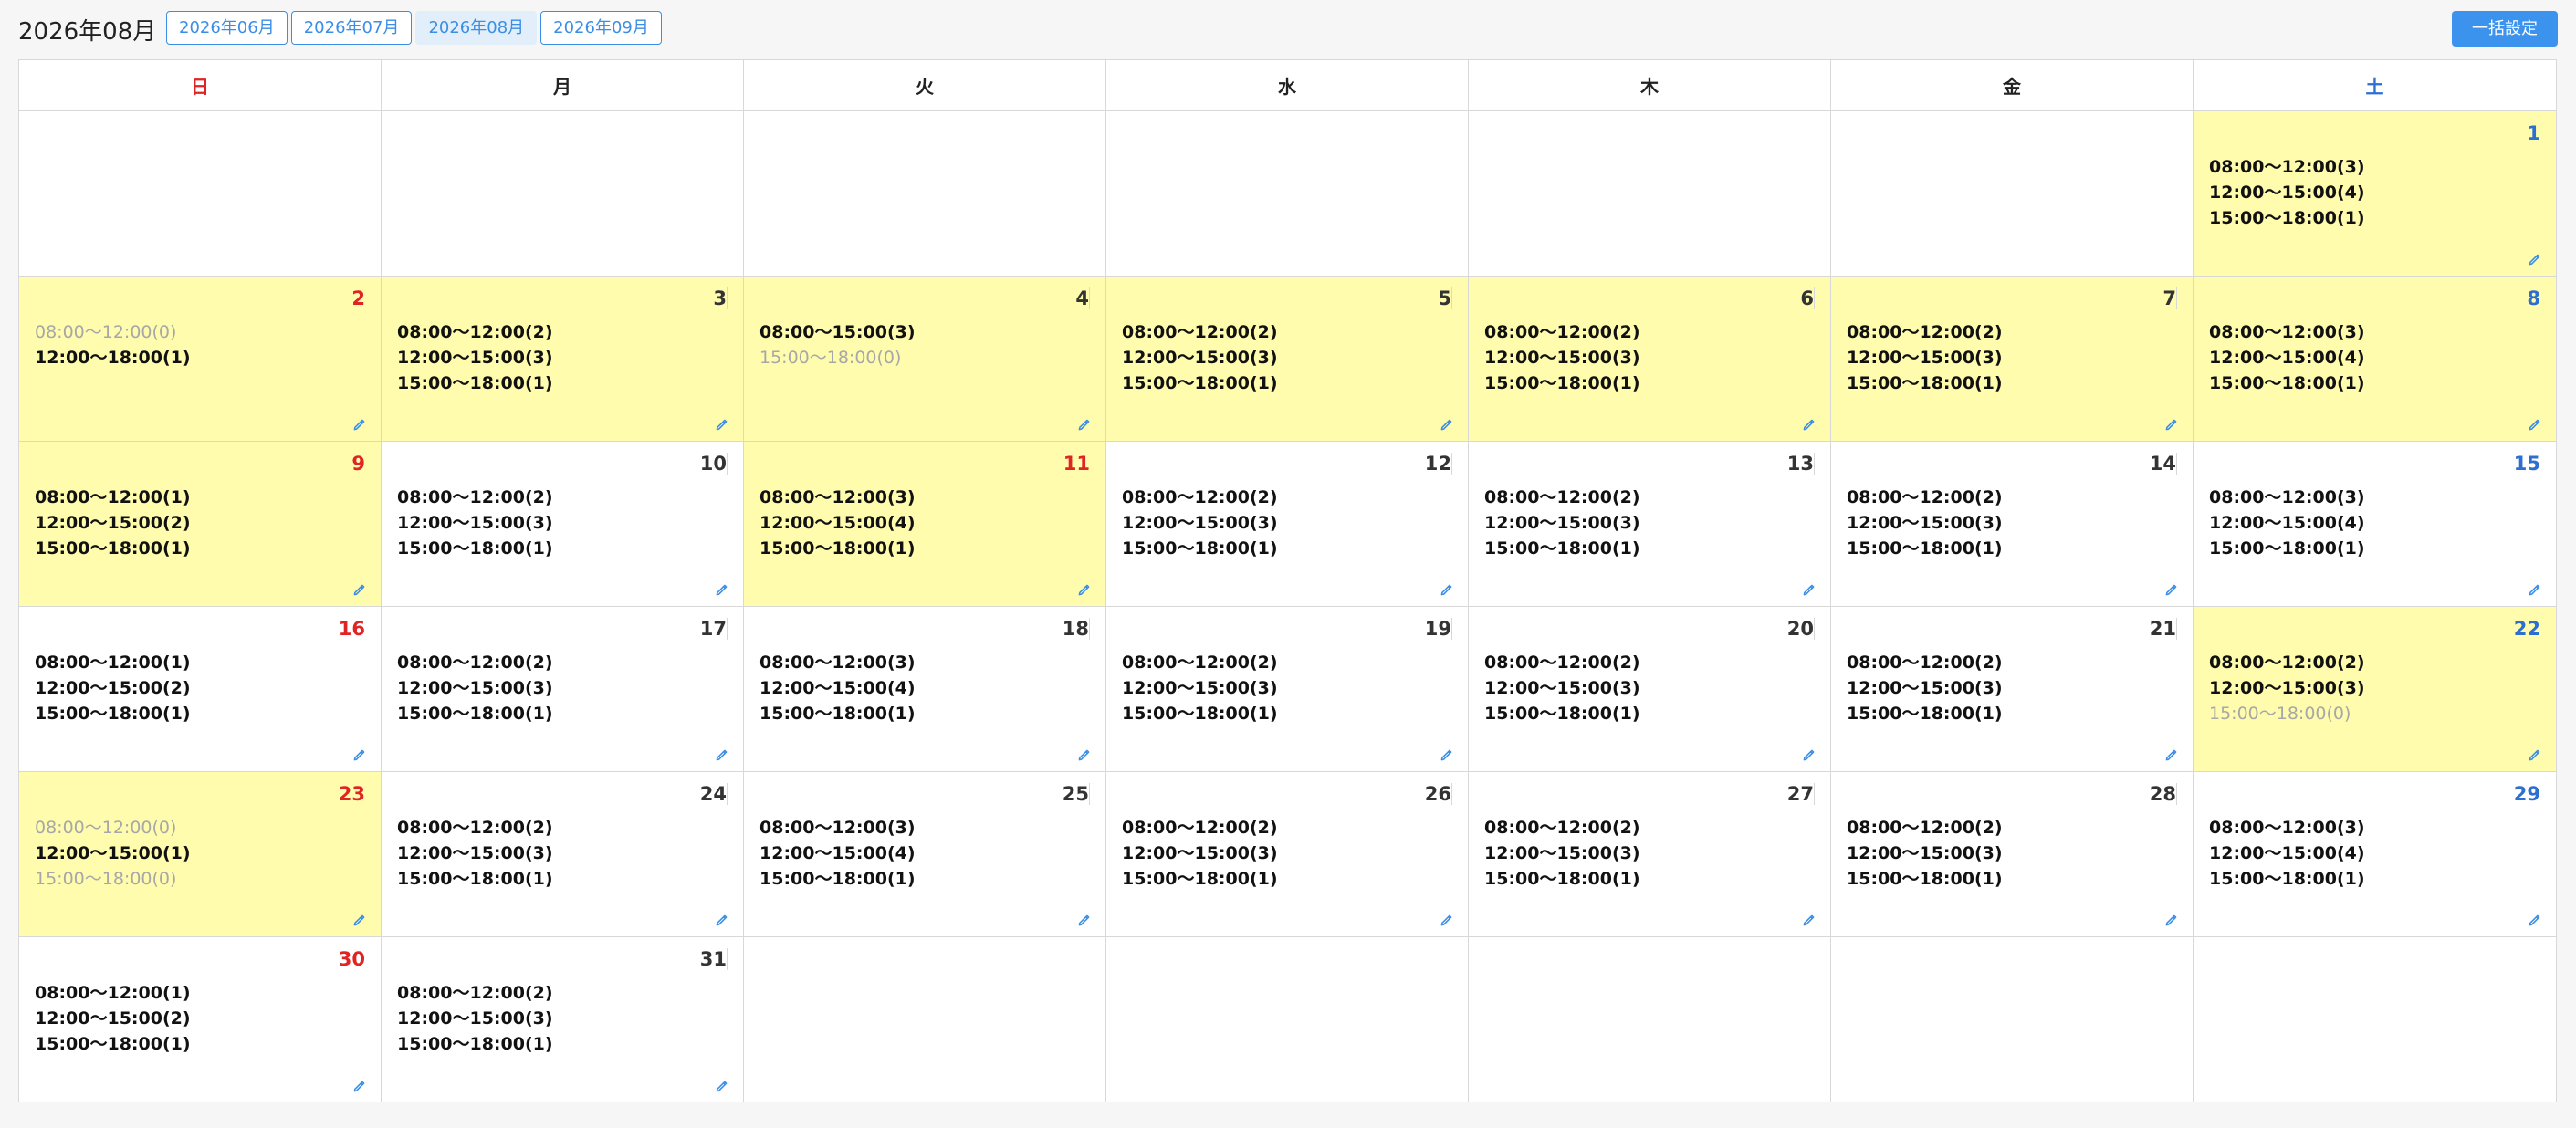 This screenshot has height=1128, width=2576. What do you see at coordinates (2505, 29) in the screenshot?
I see `bulk-settings-button: 一括設定` at bounding box center [2505, 29].